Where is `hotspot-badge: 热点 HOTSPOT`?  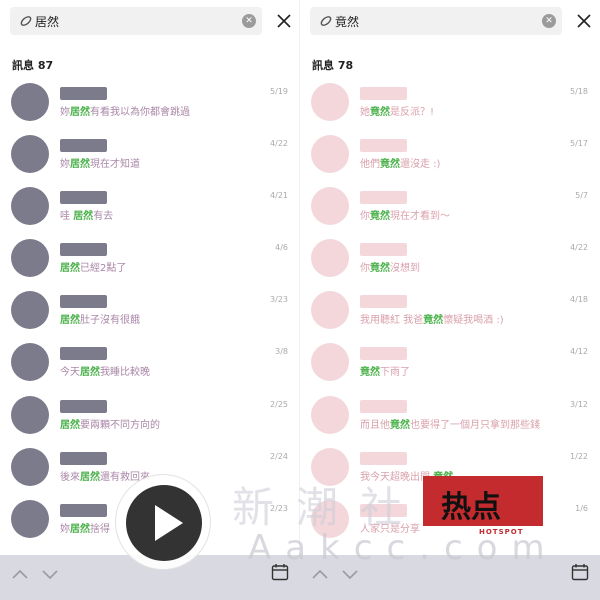 hotspot-badge: 热点 HOTSPOT is located at coordinates (483, 506).